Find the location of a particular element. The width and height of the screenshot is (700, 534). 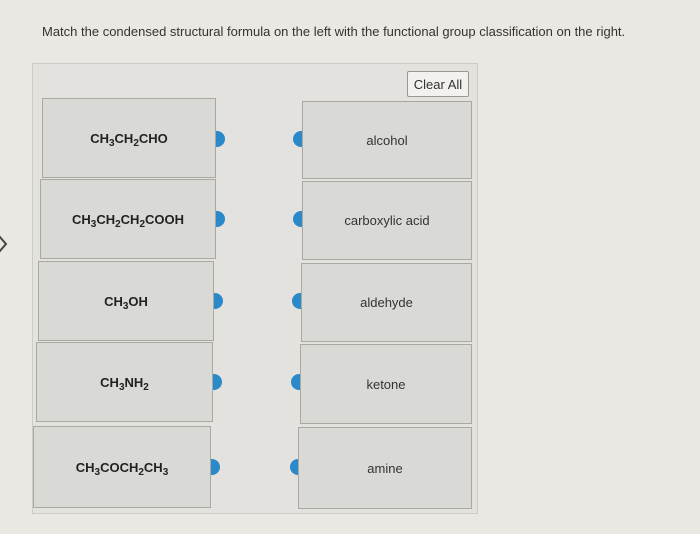

classification-card-3: aldehyde is located at coordinates (386, 302).